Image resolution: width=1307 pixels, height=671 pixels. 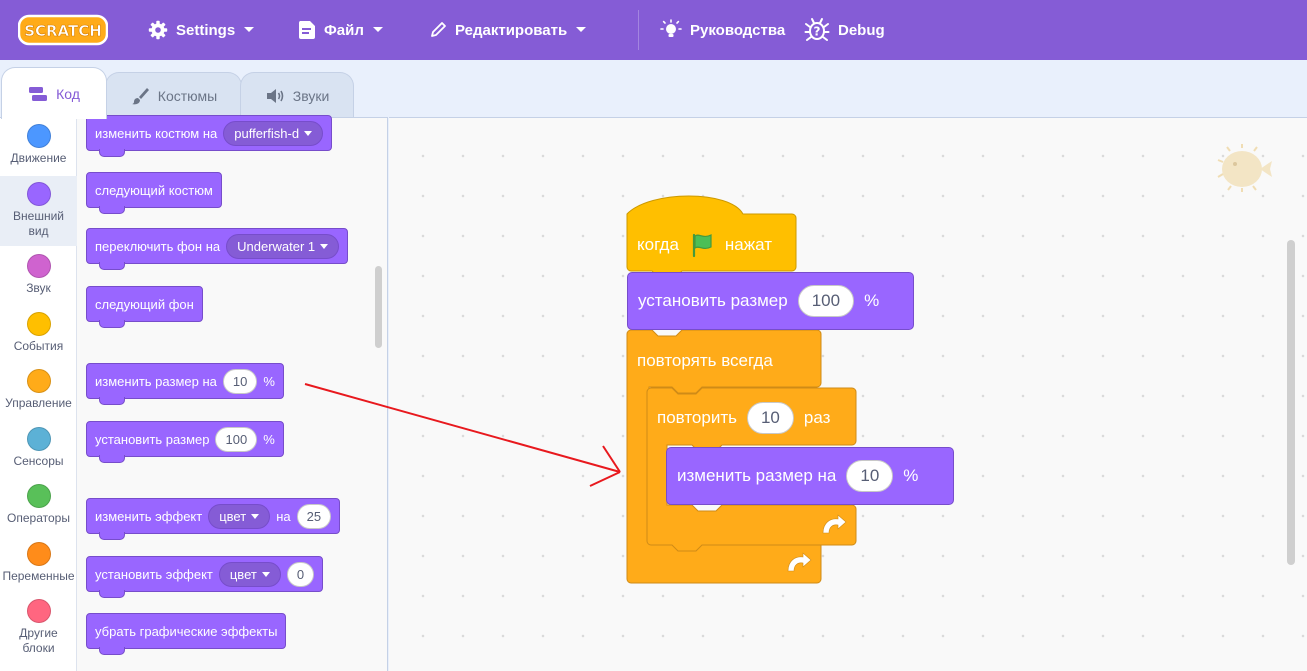 I want to click on block-label: следующий костюм, so click(x=154, y=190).